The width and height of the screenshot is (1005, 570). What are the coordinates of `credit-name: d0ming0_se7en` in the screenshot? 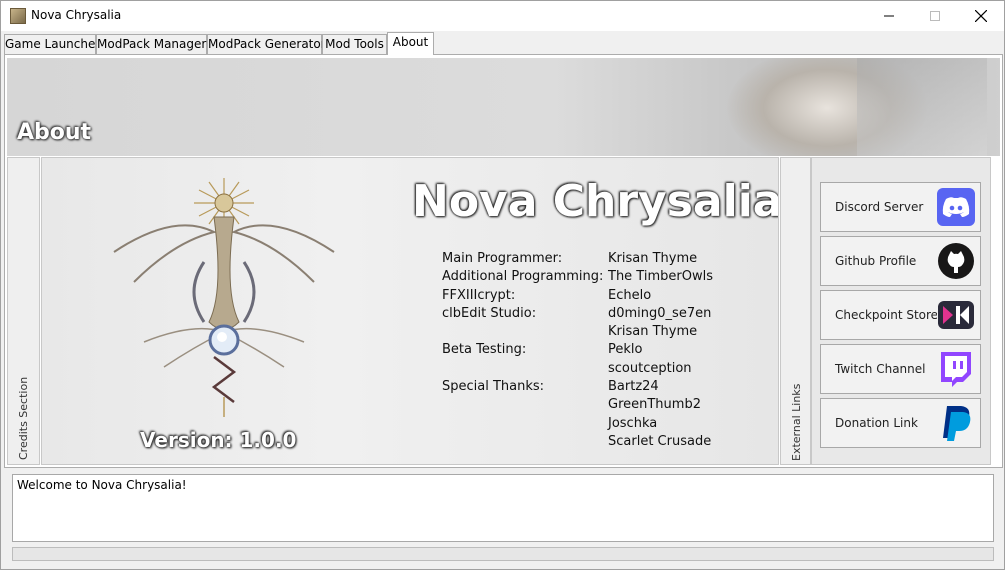 It's located at (660, 313).